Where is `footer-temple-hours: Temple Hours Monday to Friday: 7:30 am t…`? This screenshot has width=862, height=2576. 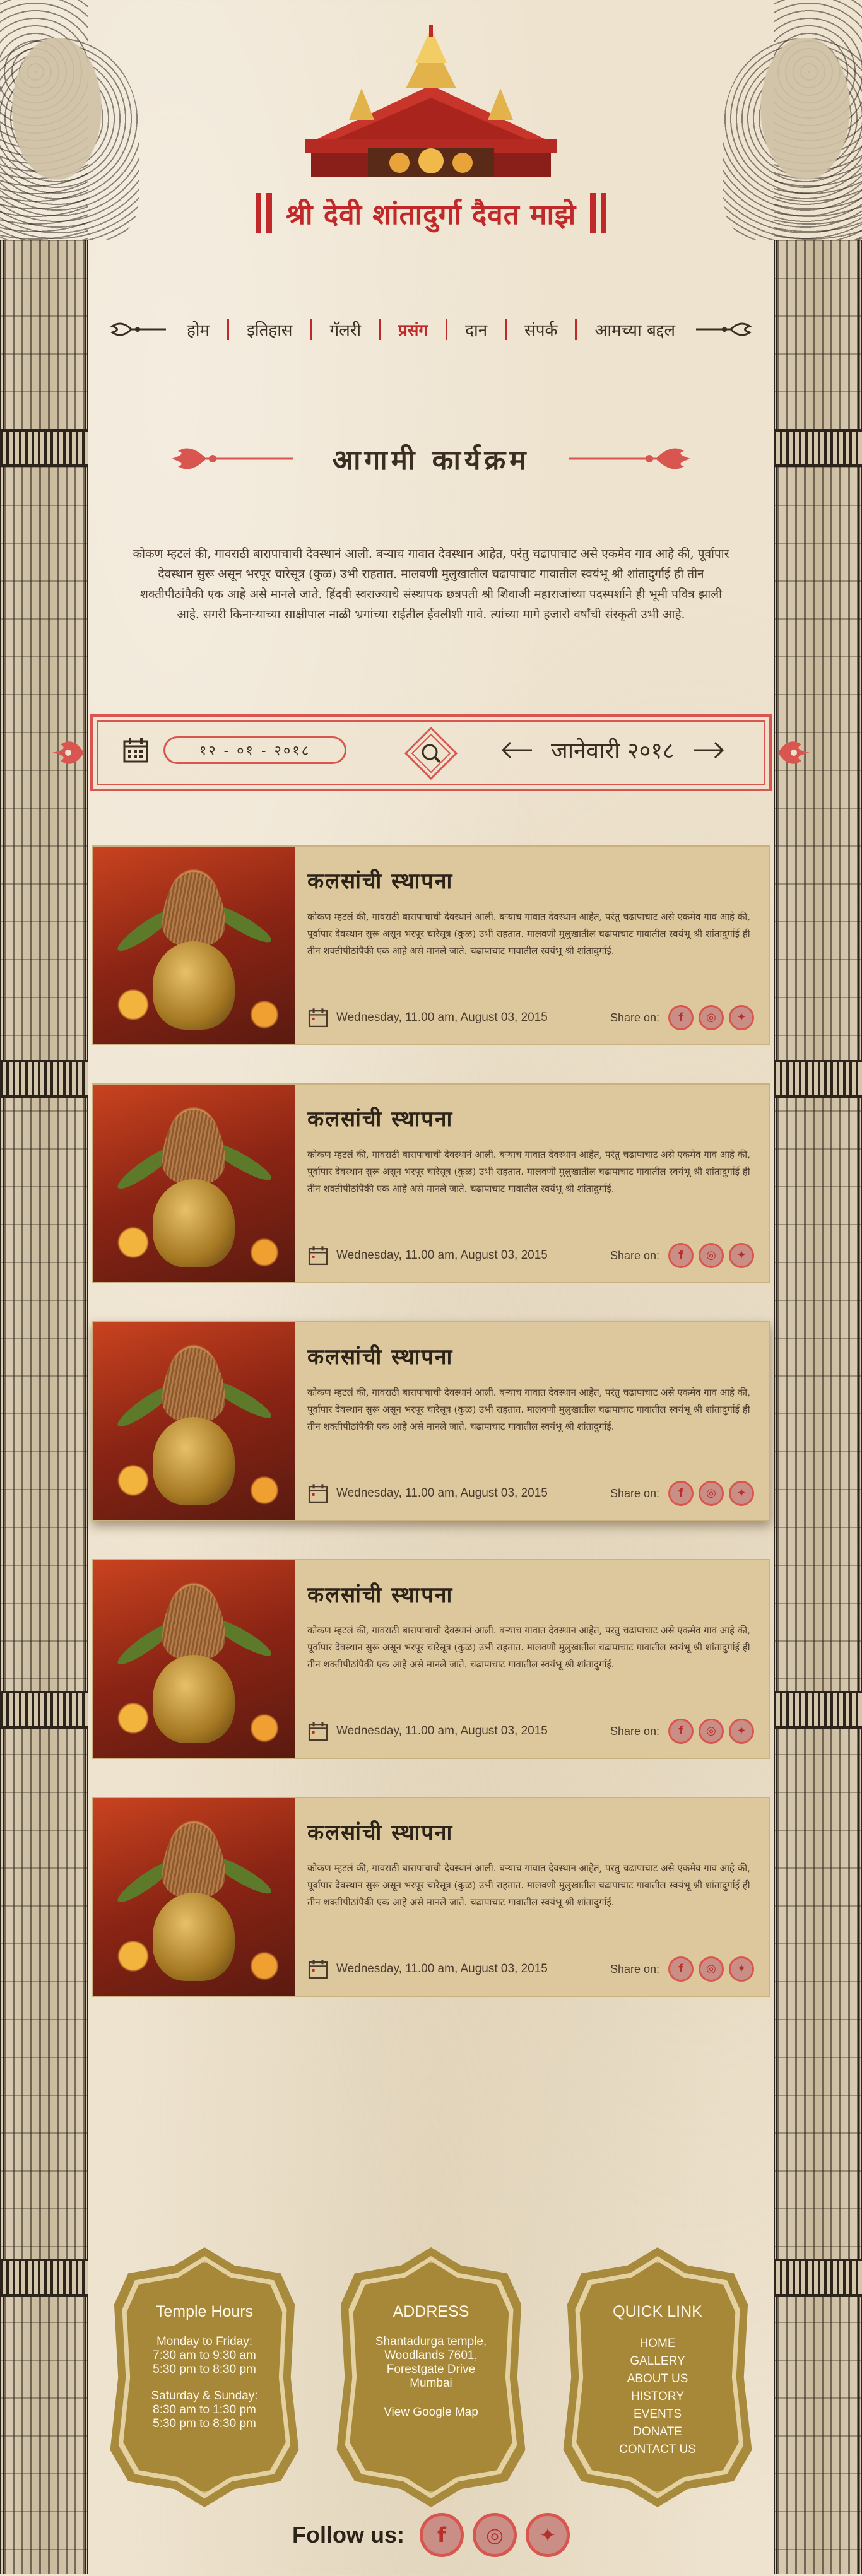
footer-temple-hours: Temple Hours Monday to Friday: 7:30 am t… is located at coordinates (204, 2377).